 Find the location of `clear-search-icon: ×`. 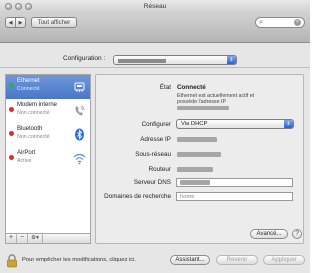

clear-search-icon: × is located at coordinates (297, 22).